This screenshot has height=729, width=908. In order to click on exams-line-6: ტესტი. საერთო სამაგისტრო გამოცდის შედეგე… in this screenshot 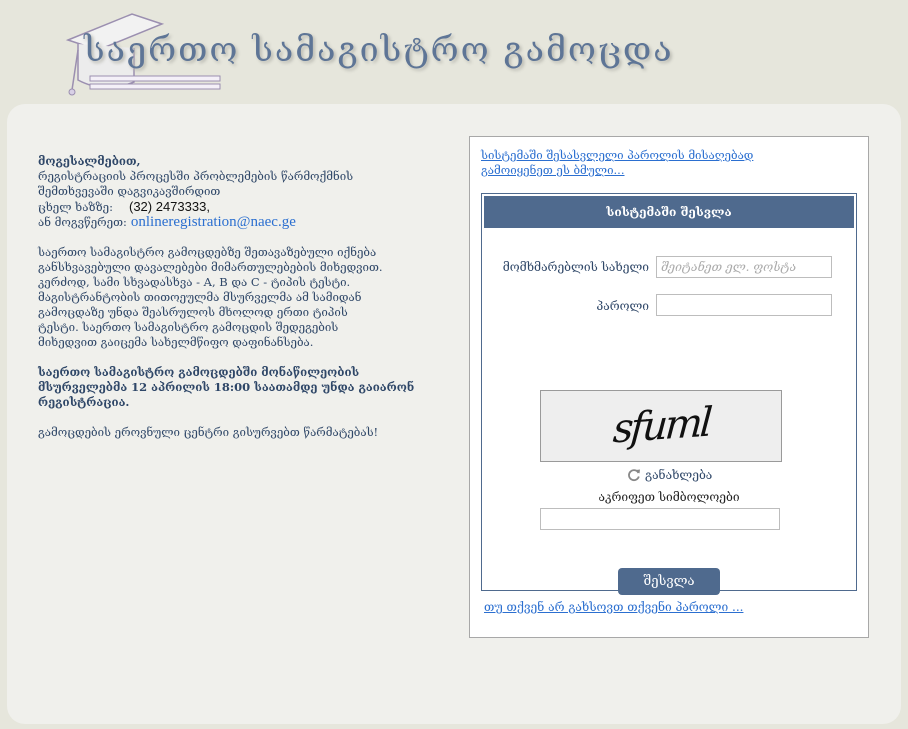, I will do `click(188, 327)`.